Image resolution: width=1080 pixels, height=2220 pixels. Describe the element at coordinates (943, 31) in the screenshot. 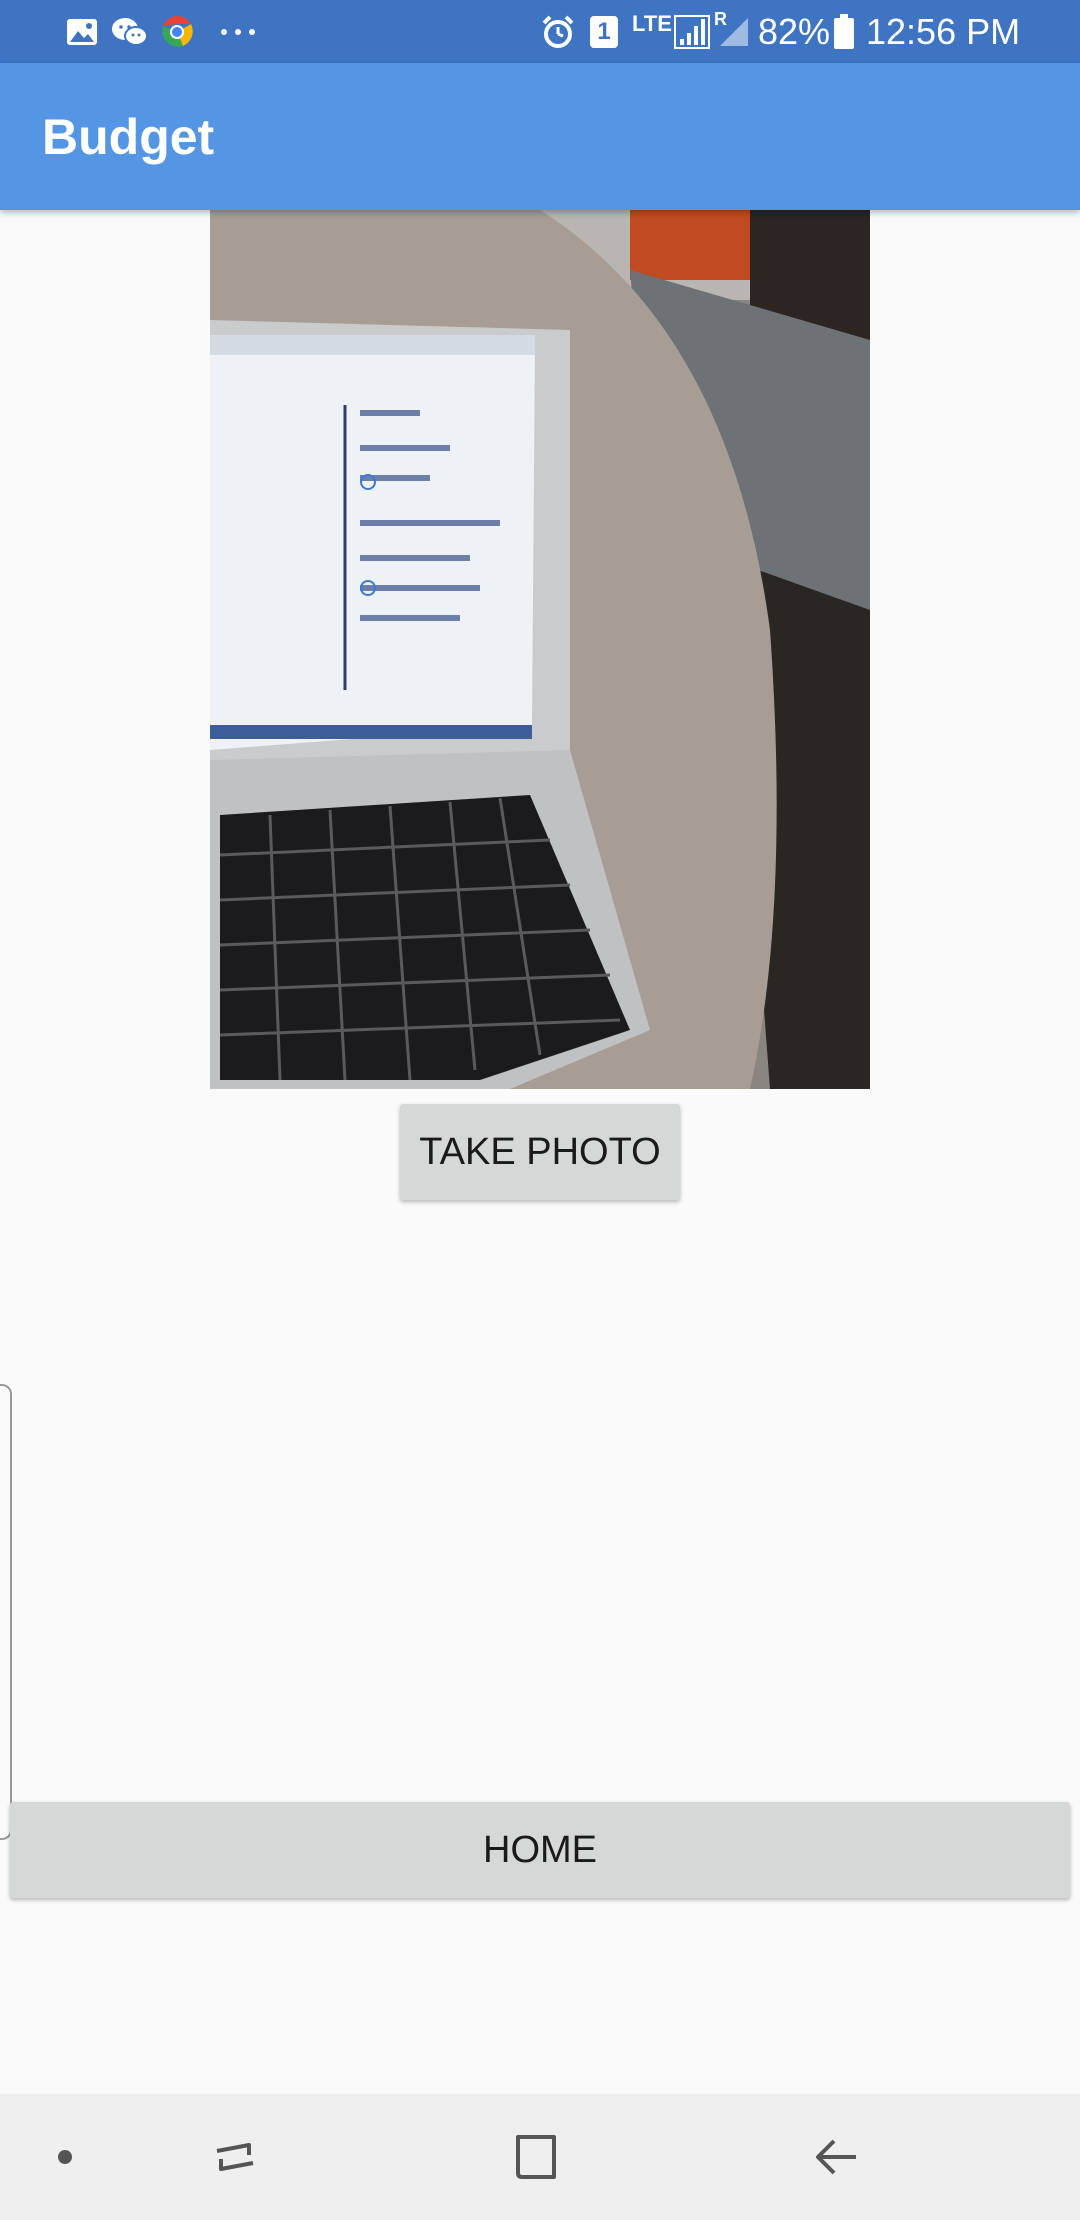

I see `clock: 12:56 PM` at that location.